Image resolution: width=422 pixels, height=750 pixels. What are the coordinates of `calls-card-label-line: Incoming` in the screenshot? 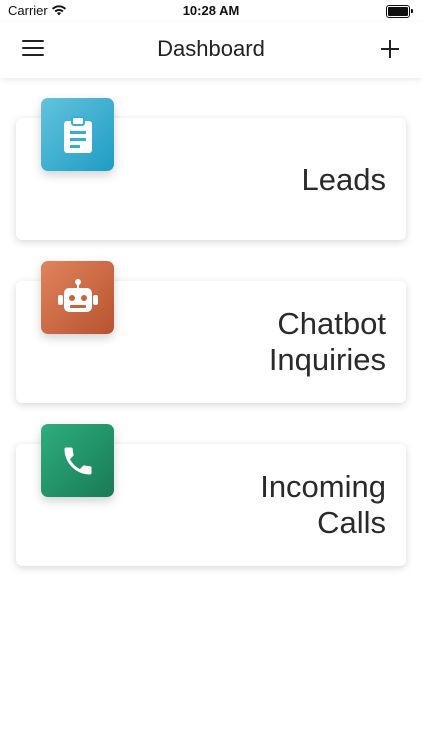 It's located at (323, 486).